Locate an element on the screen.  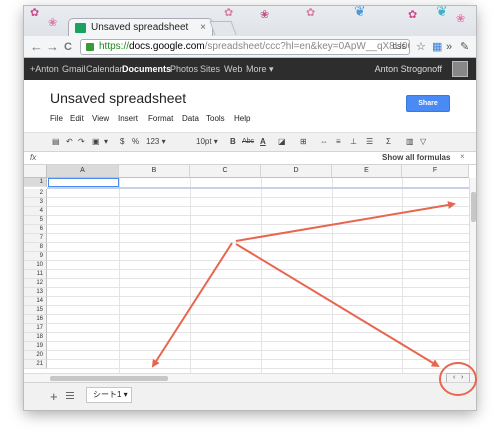
new-tab-button is located at coordinates (223, 28).